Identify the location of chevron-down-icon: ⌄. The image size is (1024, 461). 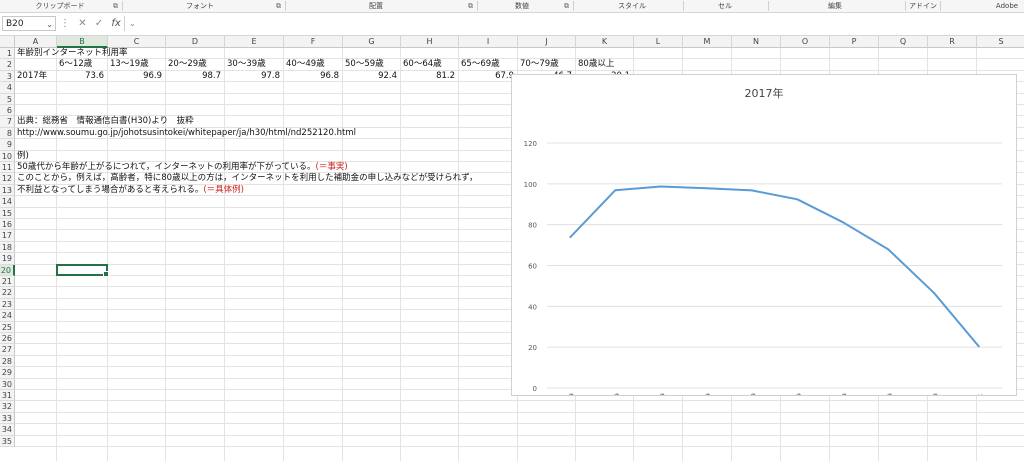
(49, 24).